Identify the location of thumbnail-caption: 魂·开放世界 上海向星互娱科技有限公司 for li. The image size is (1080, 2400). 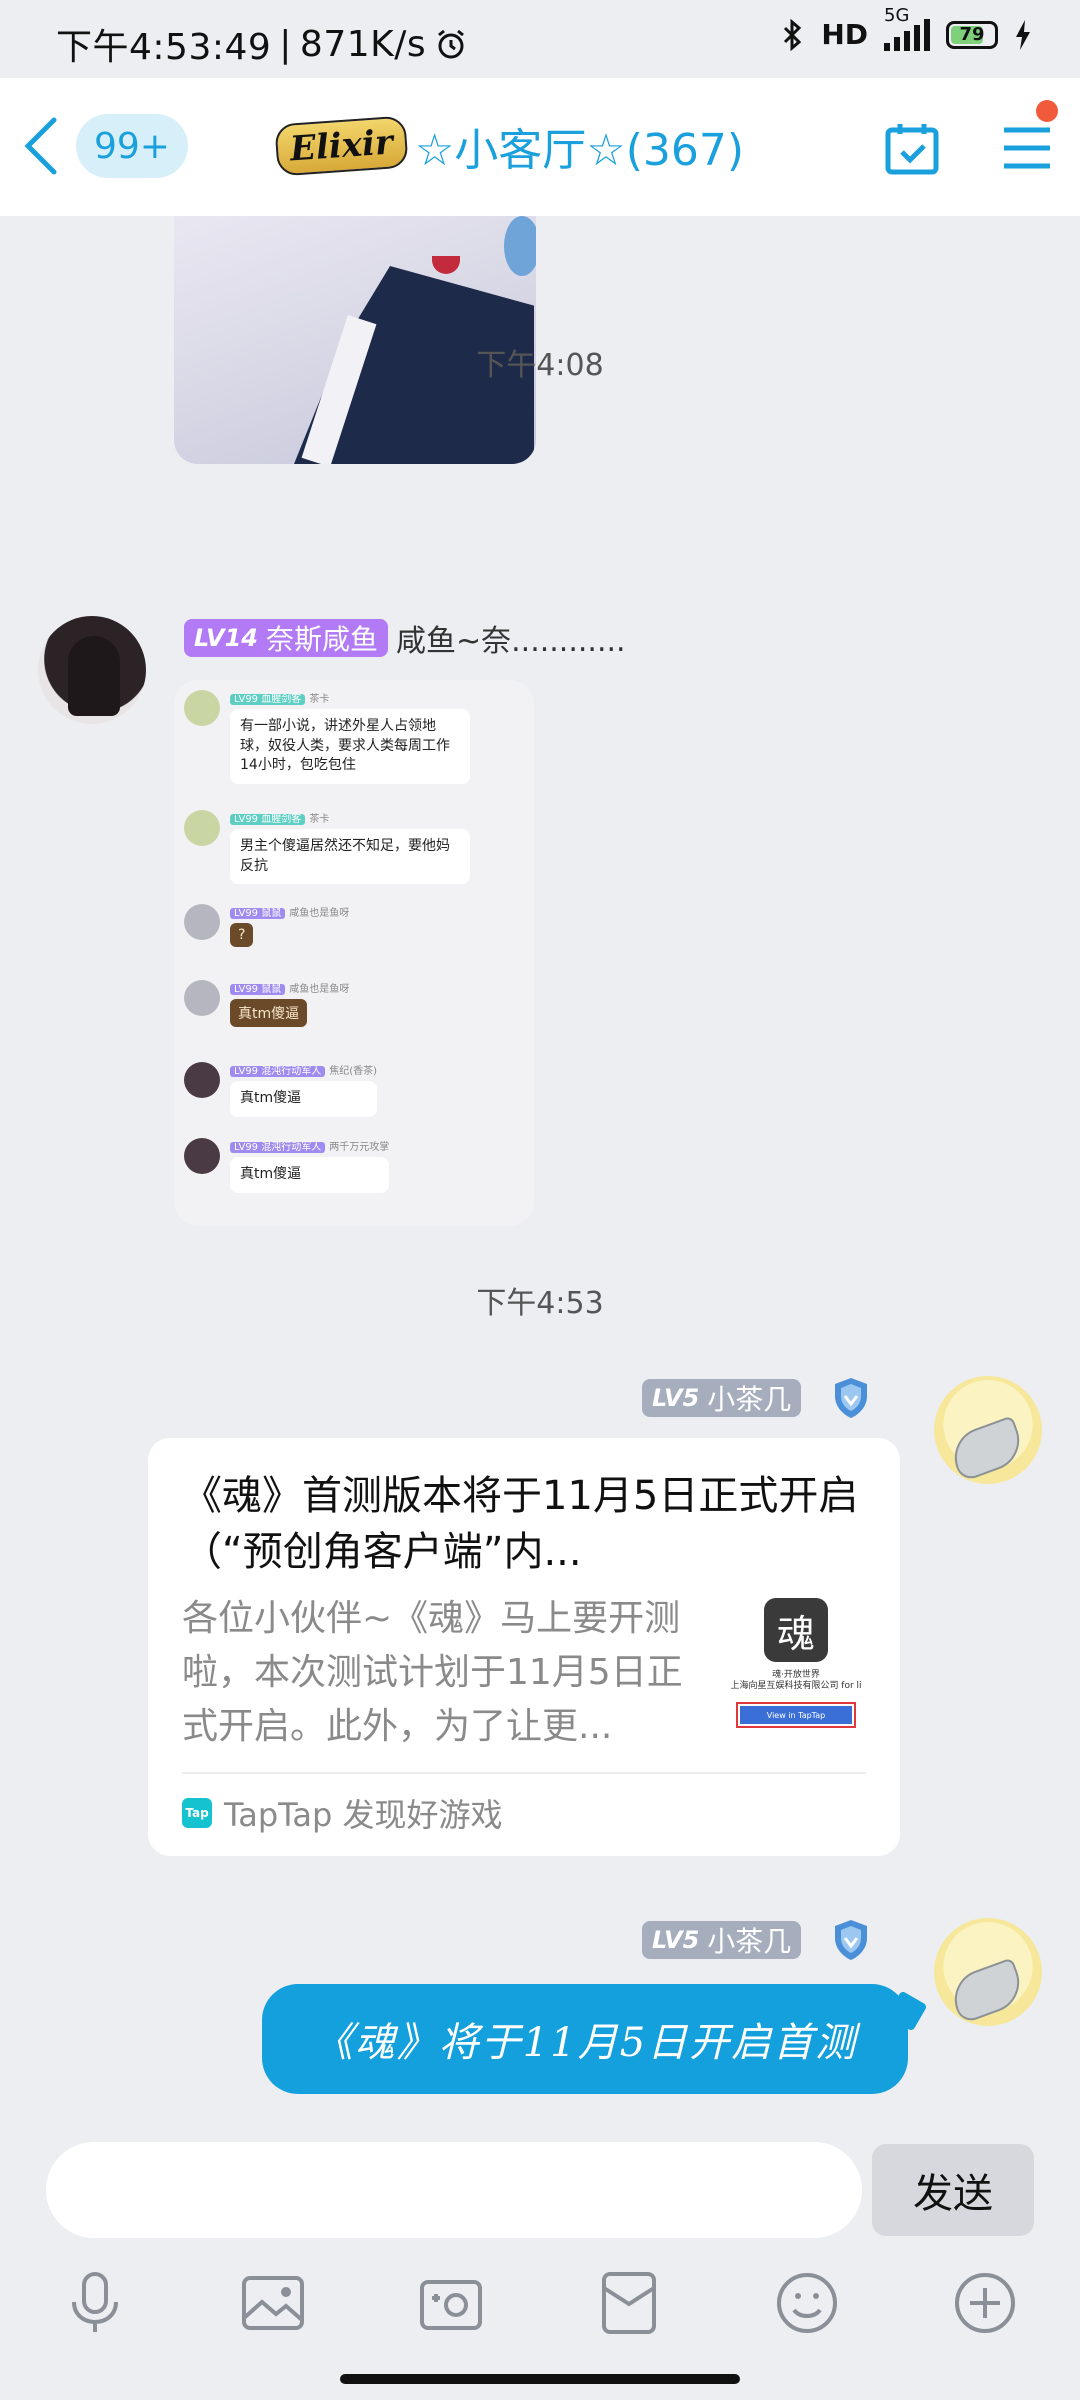
(796, 1680).